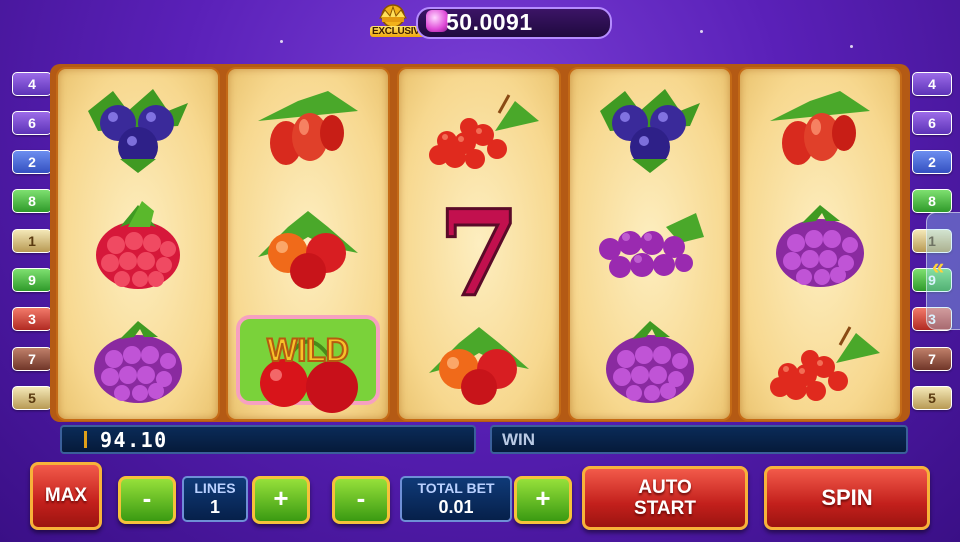 The height and width of the screenshot is (542, 960). I want to click on reel-3: 7, so click(479, 244).